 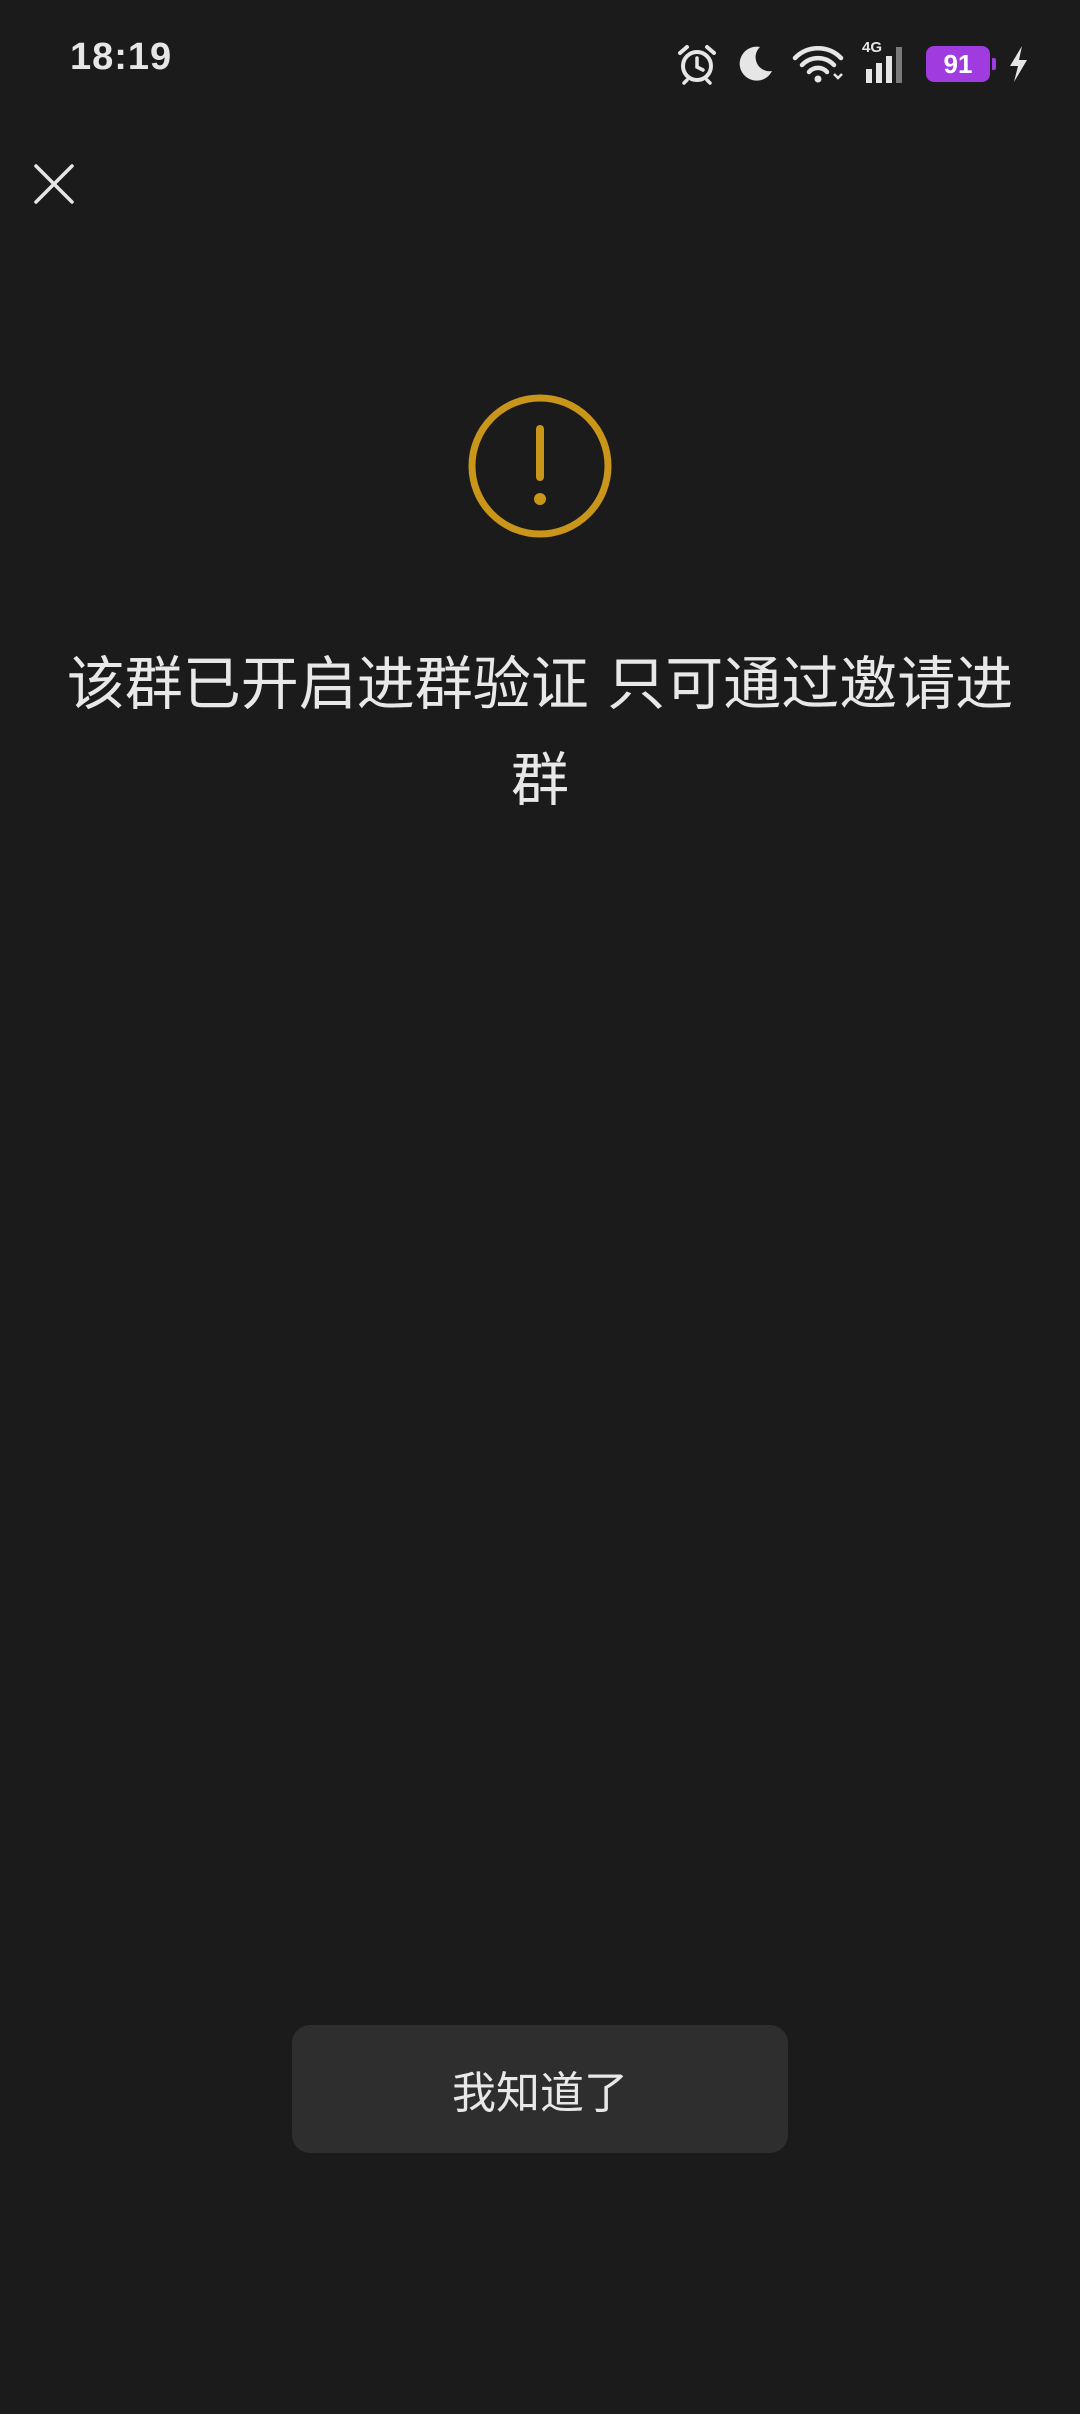 I want to click on verification-message: 该群已开启进群验证 只可通过邀请进群, so click(x=540, y=732).